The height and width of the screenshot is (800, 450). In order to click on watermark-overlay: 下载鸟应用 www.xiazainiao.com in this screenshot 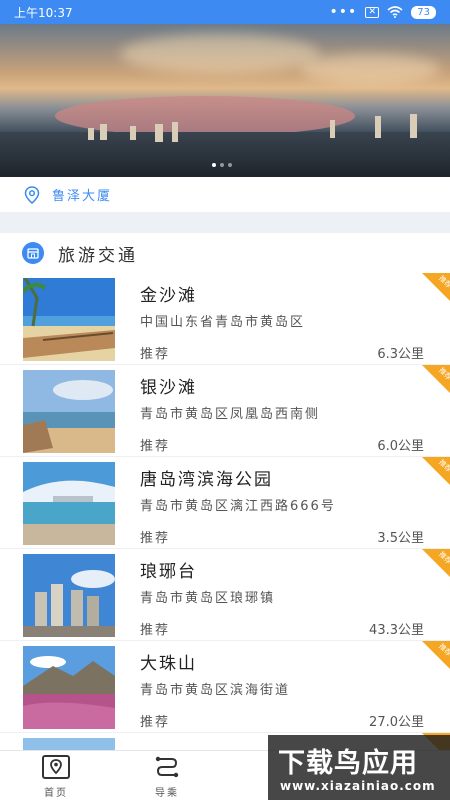, I will do `click(359, 767)`.